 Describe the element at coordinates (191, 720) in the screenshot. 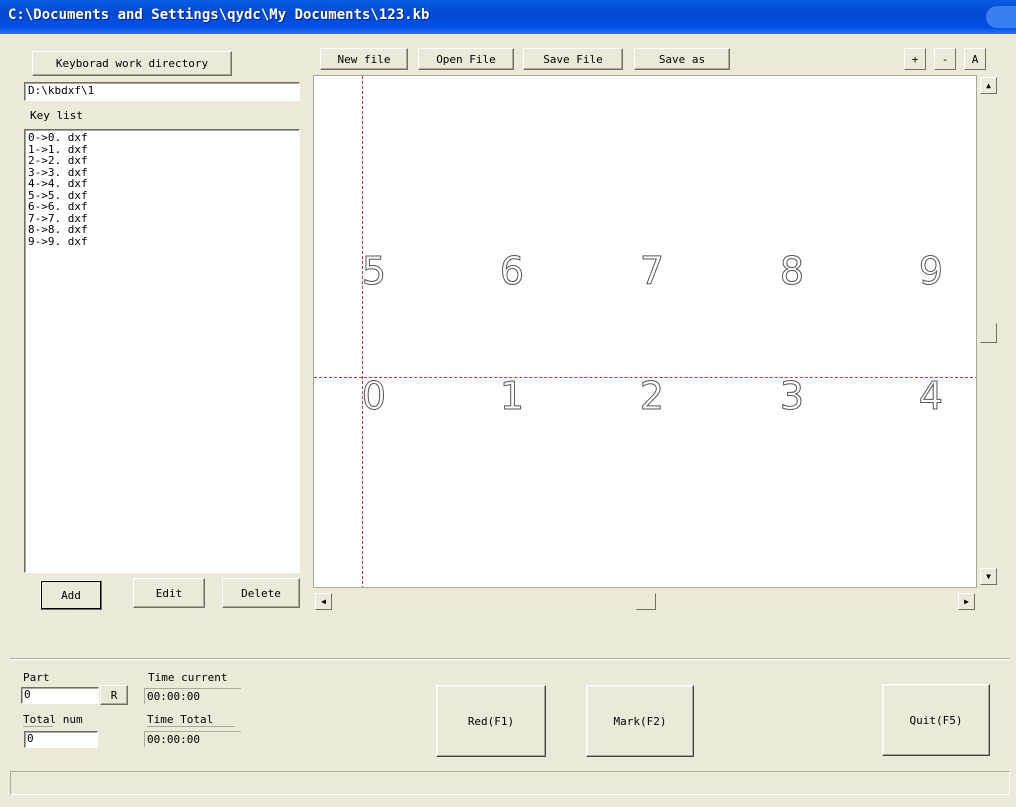

I see `time-total-label: Time Total` at that location.